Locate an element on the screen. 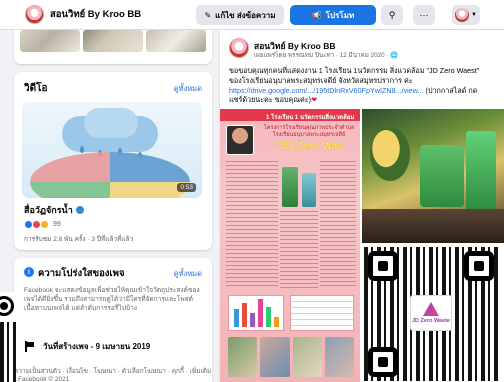 The width and height of the screenshot is (504, 382). profile-avatar is located at coordinates (462, 15).